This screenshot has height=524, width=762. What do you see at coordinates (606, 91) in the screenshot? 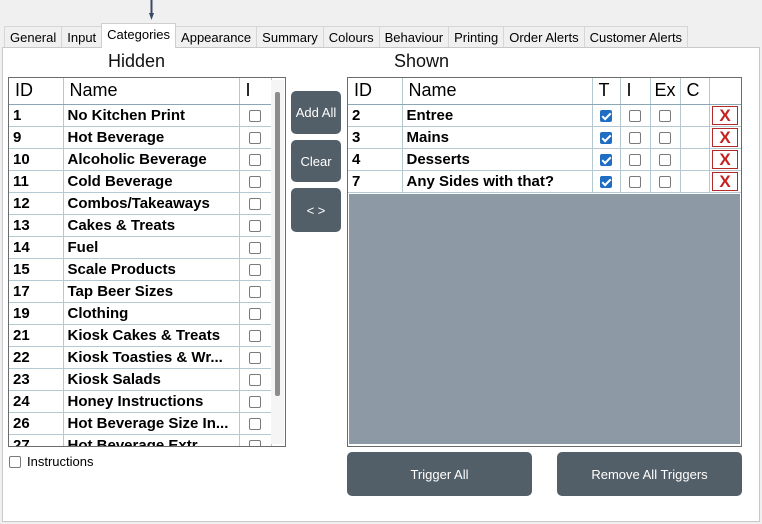
I see `col-header-t: T` at bounding box center [606, 91].